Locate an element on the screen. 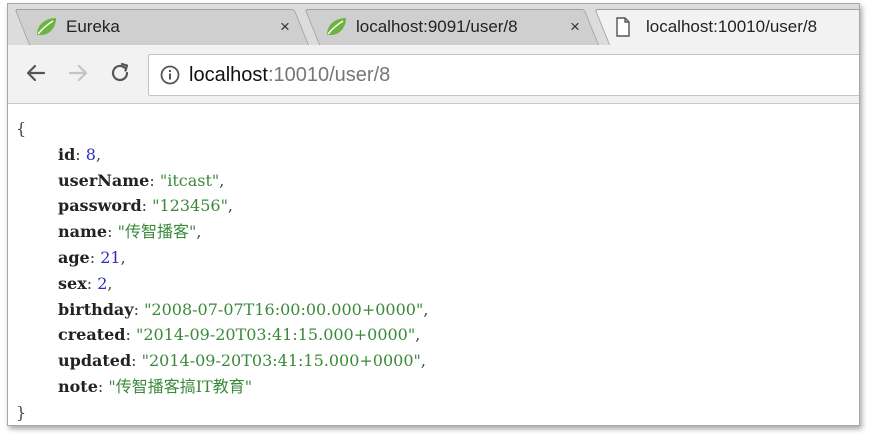 The width and height of the screenshot is (870, 437). reload-icon is located at coordinates (120, 72).